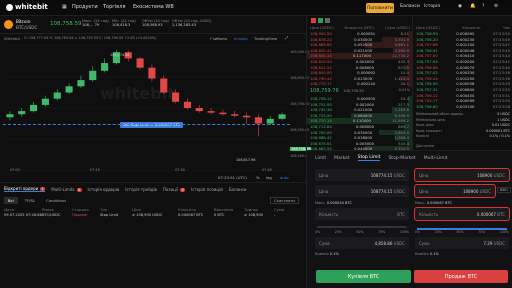 This screenshot has height=288, width=512. What do you see at coordinates (269, 177) in the screenshot?
I see `chart-scale-log: log` at bounding box center [269, 177].